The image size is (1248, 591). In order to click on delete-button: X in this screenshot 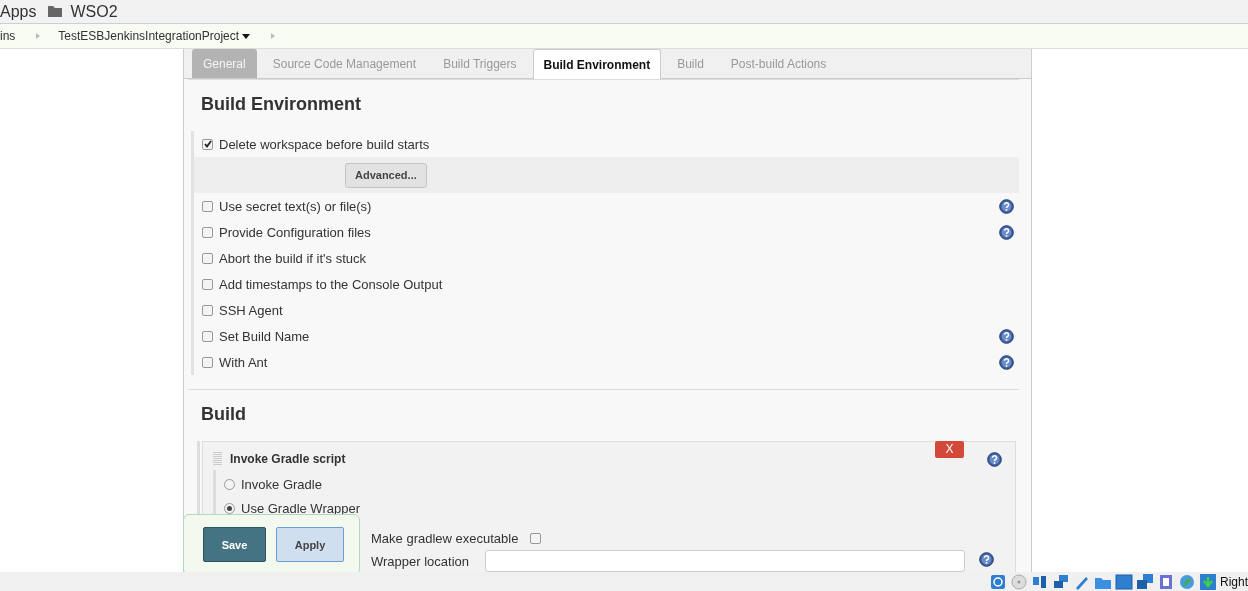, I will do `click(949, 449)`.